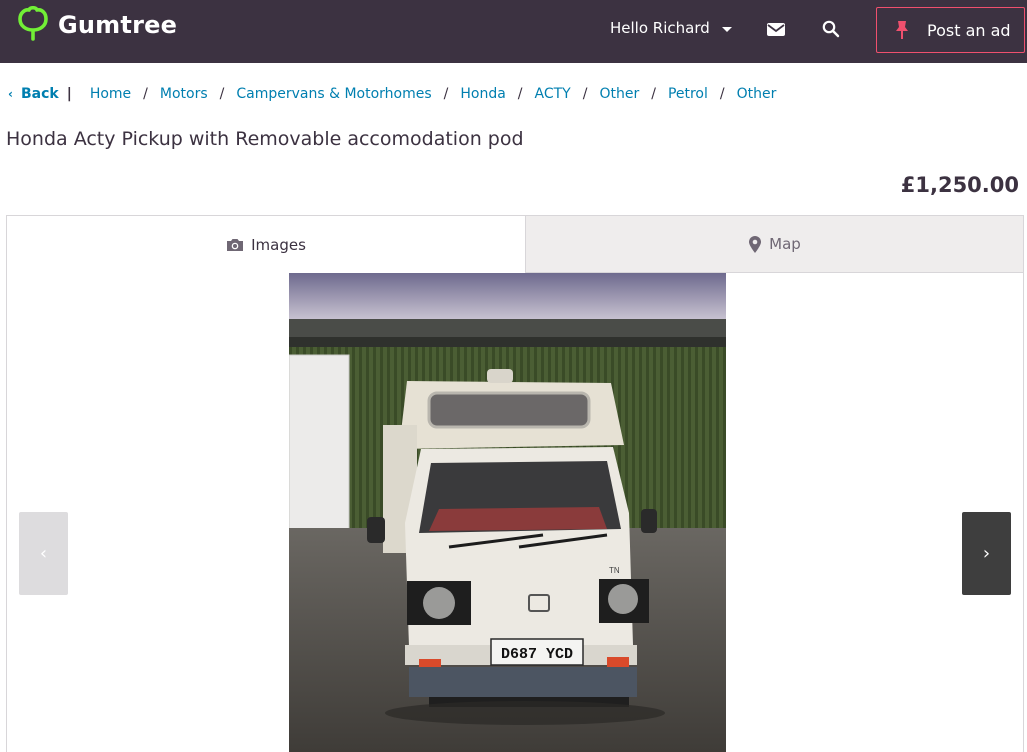  What do you see at coordinates (831, 31) in the screenshot?
I see `search-icon` at bounding box center [831, 31].